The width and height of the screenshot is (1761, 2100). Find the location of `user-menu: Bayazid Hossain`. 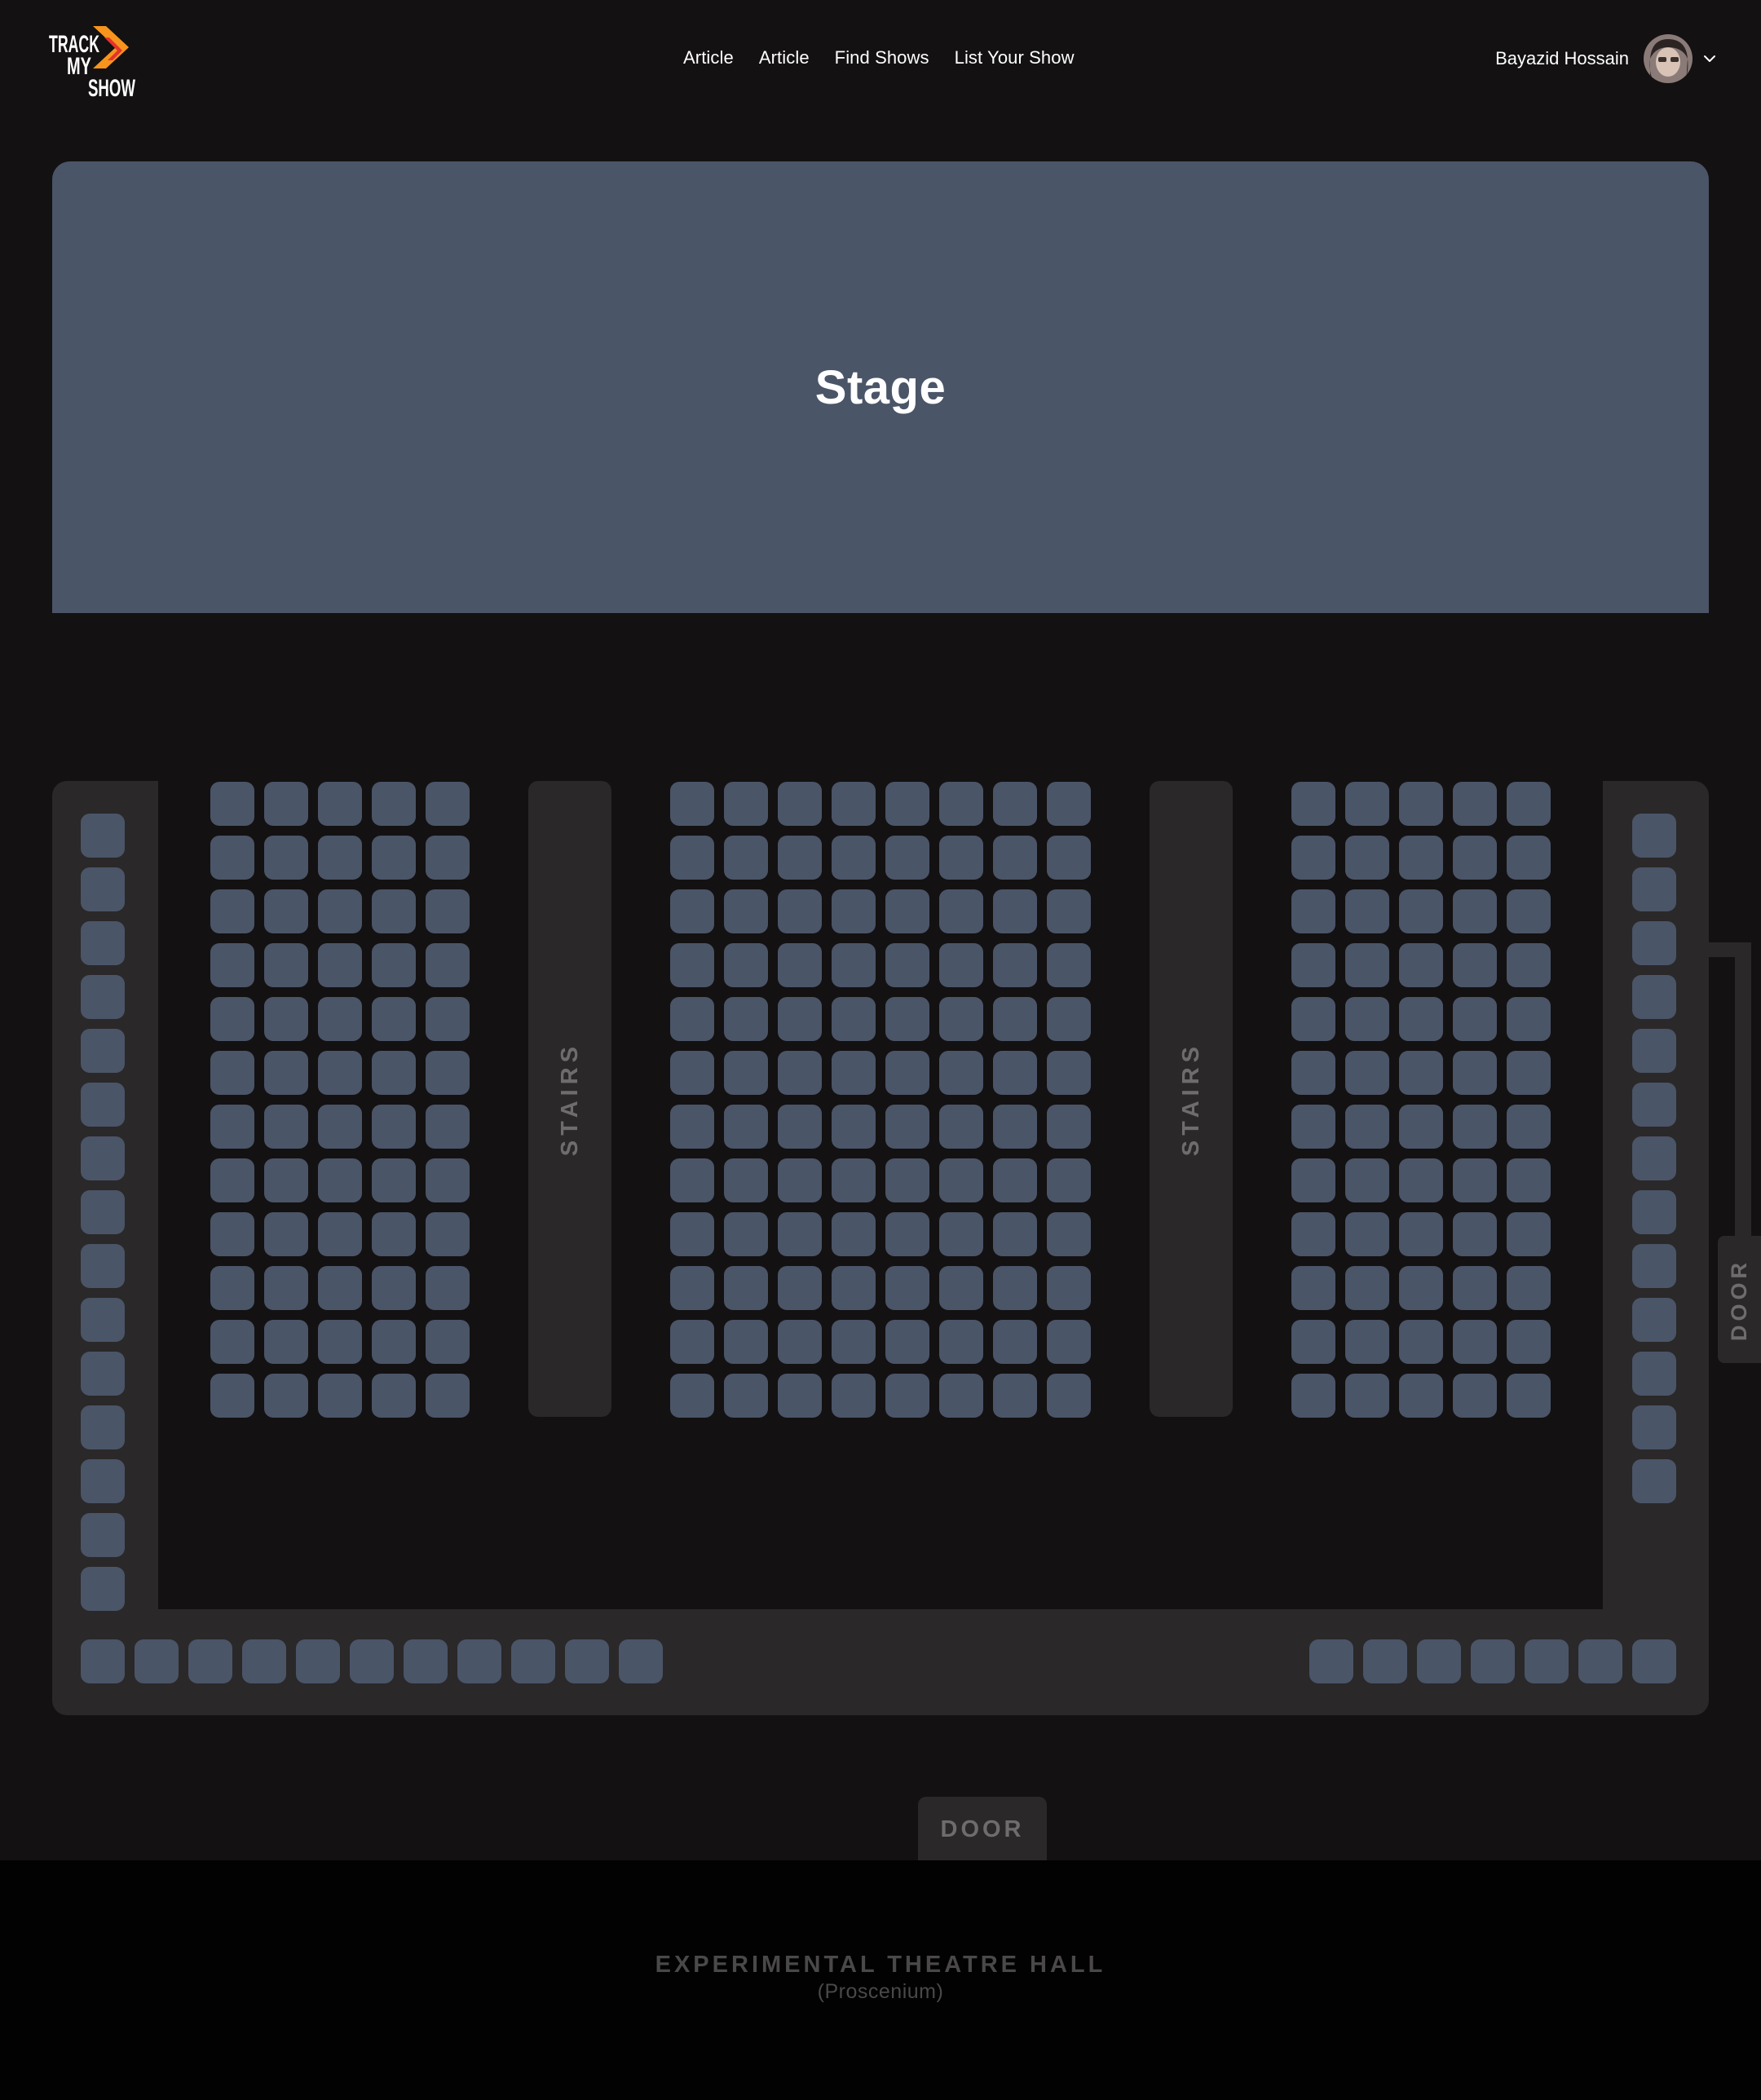

user-menu: Bayazid Hossain is located at coordinates (1607, 58).